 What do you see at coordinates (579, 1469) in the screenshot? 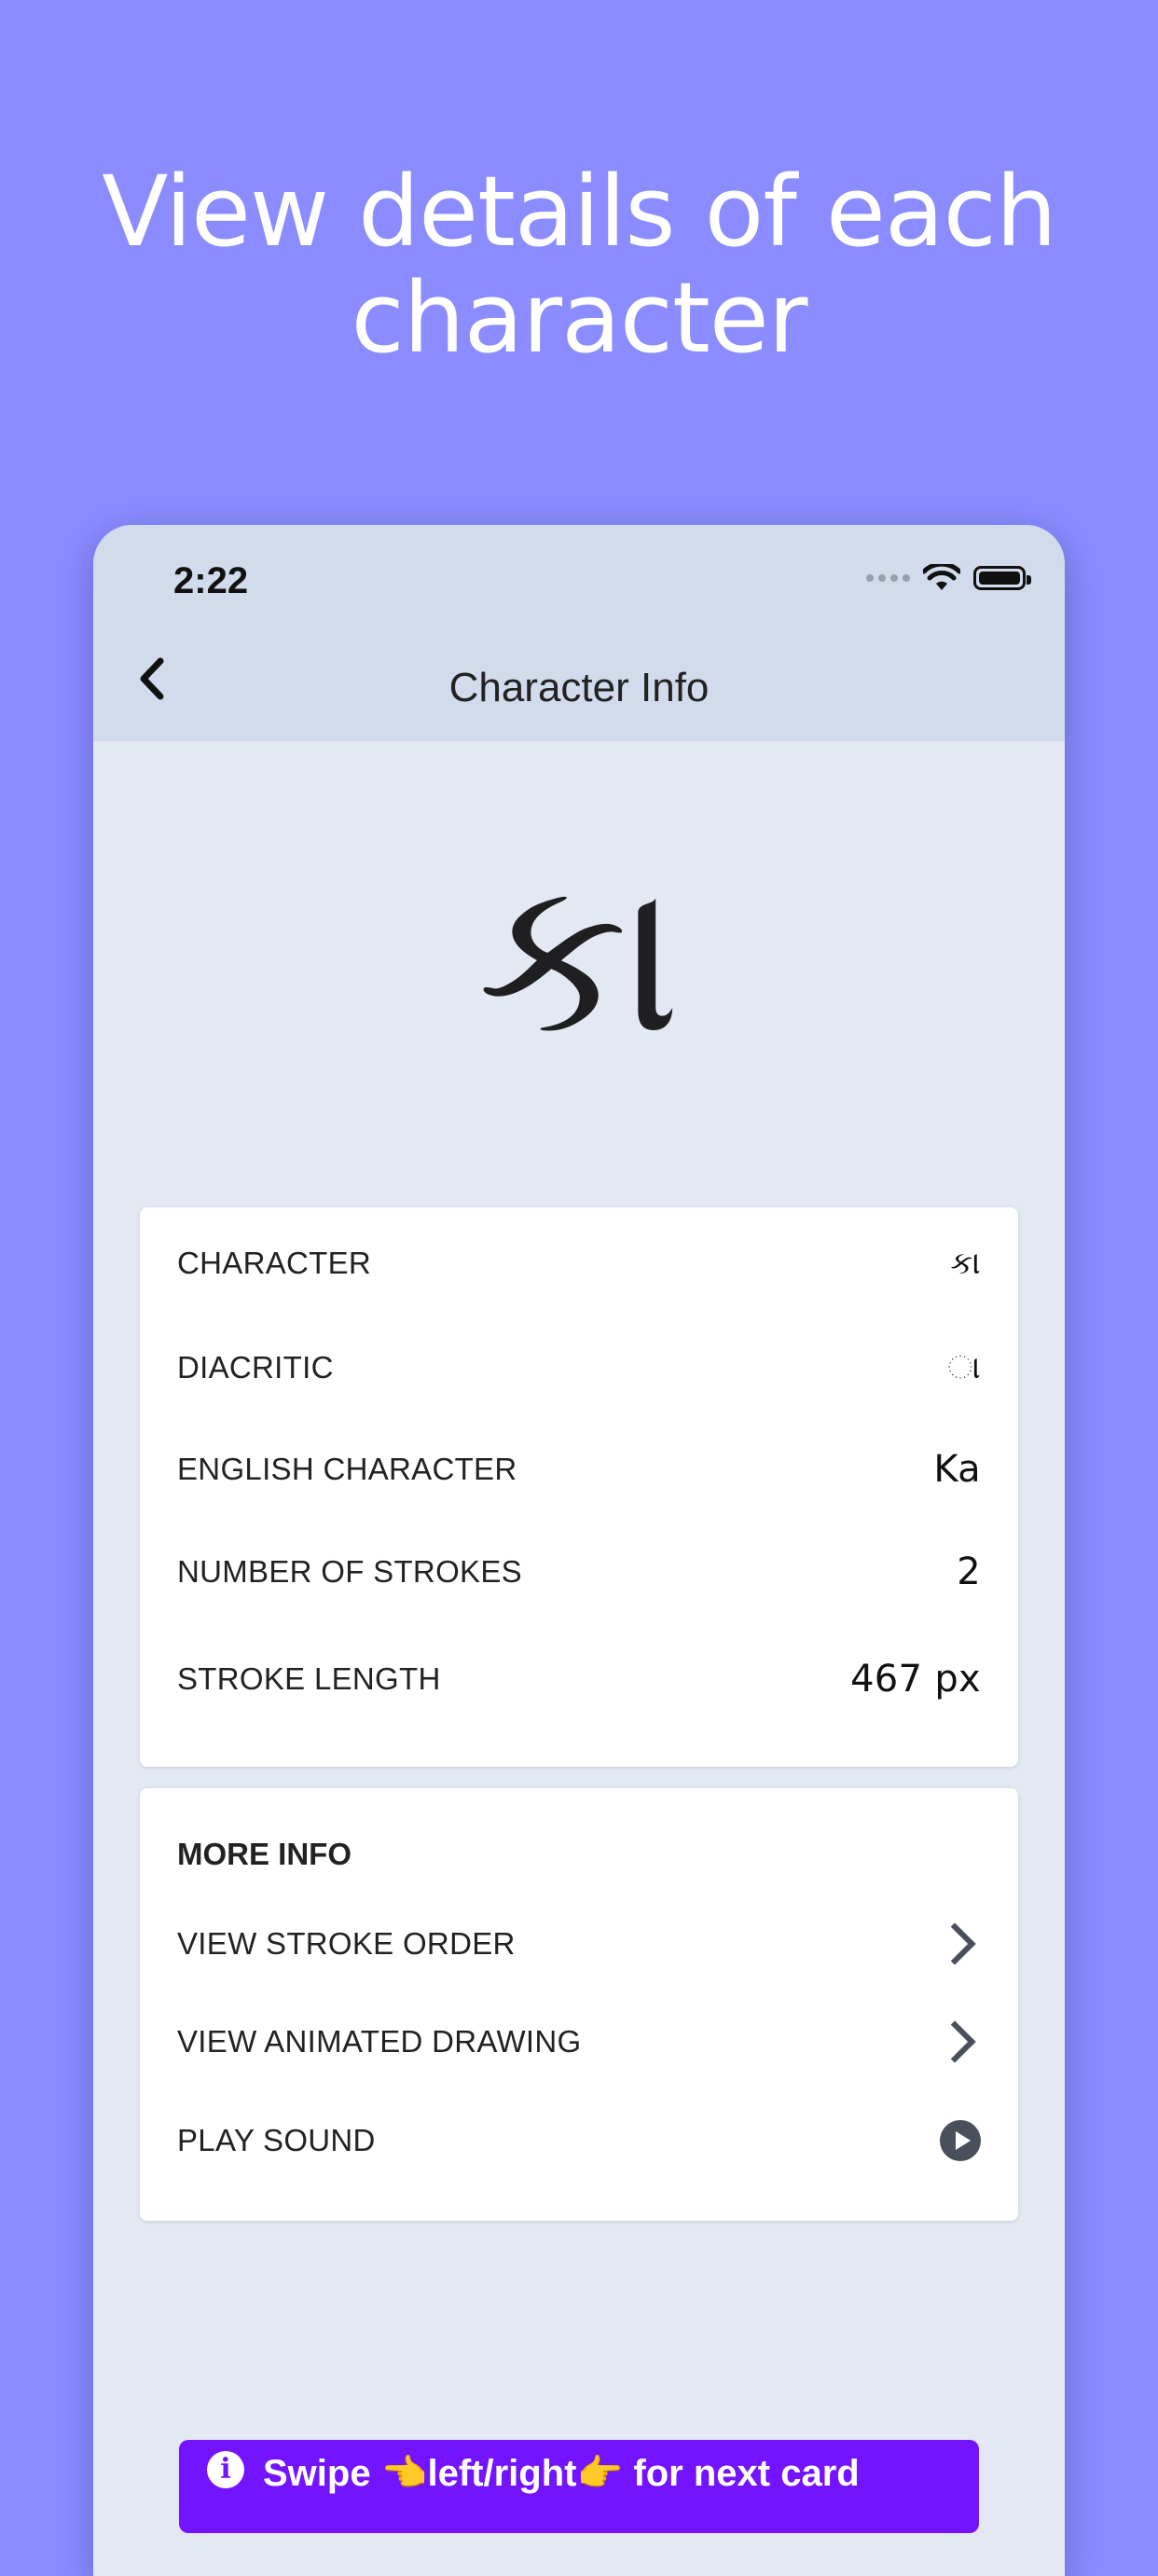
I see `detail-row-english-character: ENGLISH CHARACTER Ka` at bounding box center [579, 1469].